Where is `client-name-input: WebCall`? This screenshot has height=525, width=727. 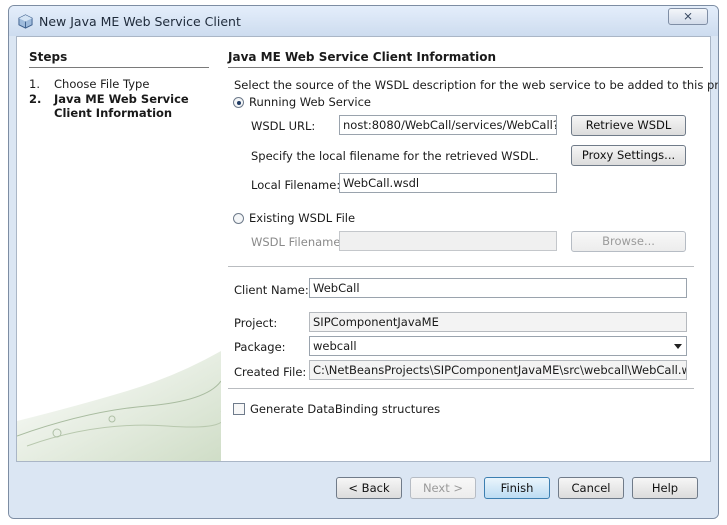
client-name-input: WebCall is located at coordinates (498, 288).